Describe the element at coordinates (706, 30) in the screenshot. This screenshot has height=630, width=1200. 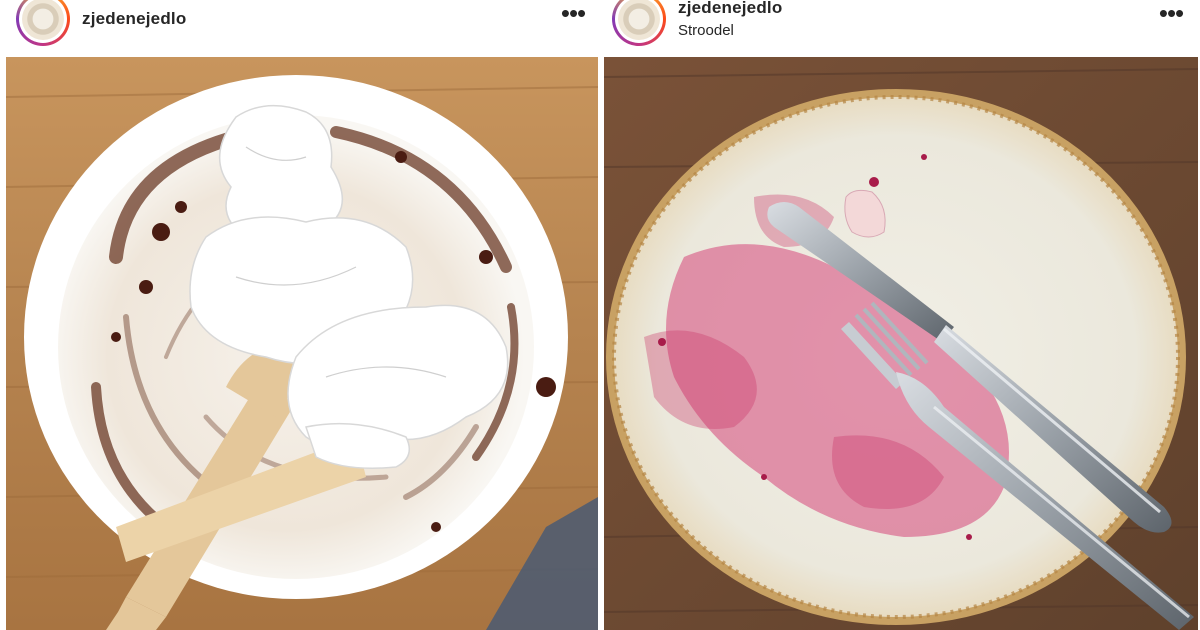
I see `post-location: Stroodel` at that location.